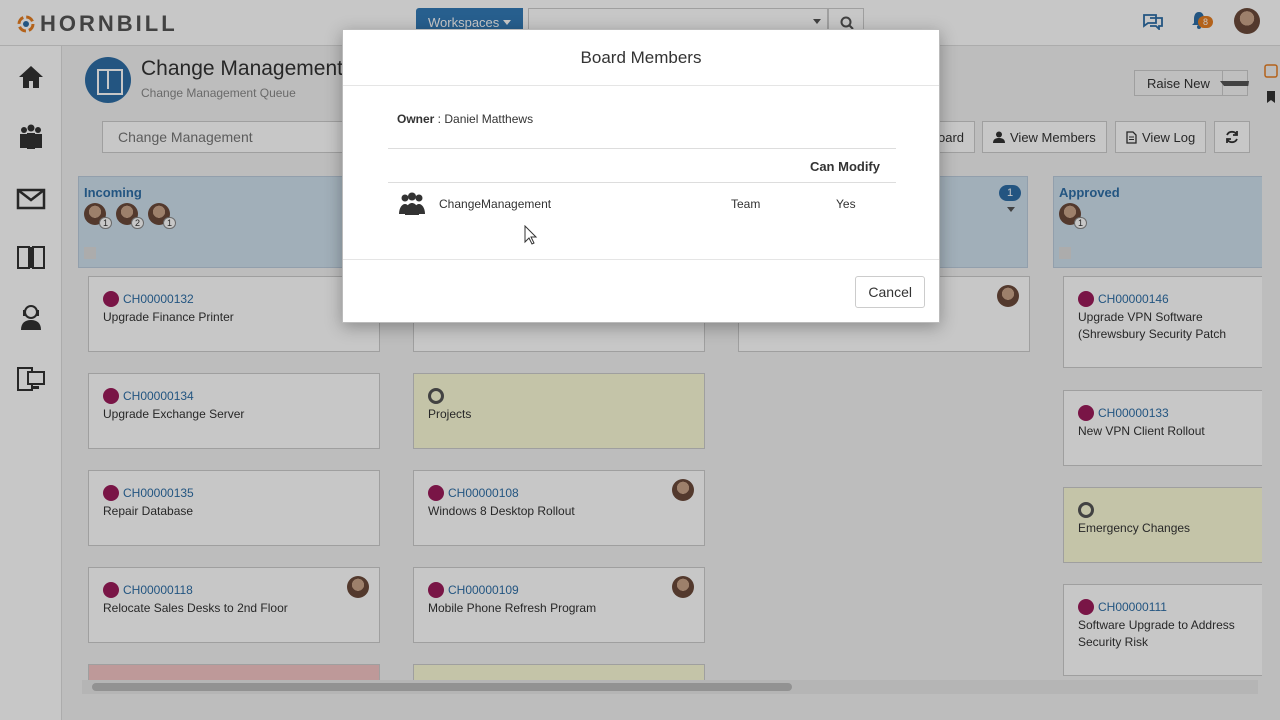 The image size is (1280, 720). What do you see at coordinates (495, 204) in the screenshot?
I see `member-name: ChangeManagement` at bounding box center [495, 204].